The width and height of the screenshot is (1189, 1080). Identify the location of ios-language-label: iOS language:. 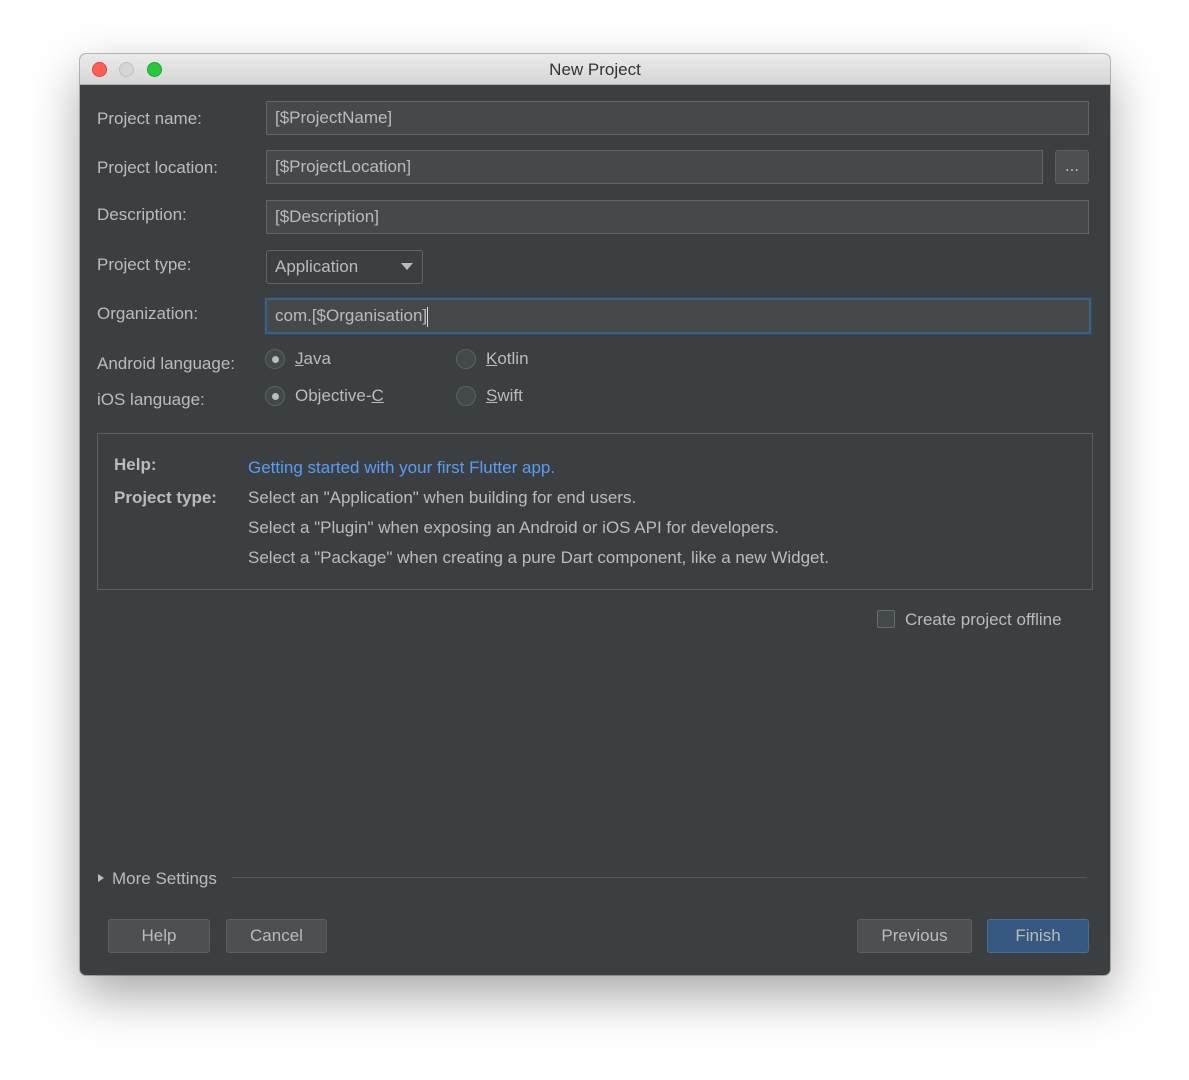
(151, 399).